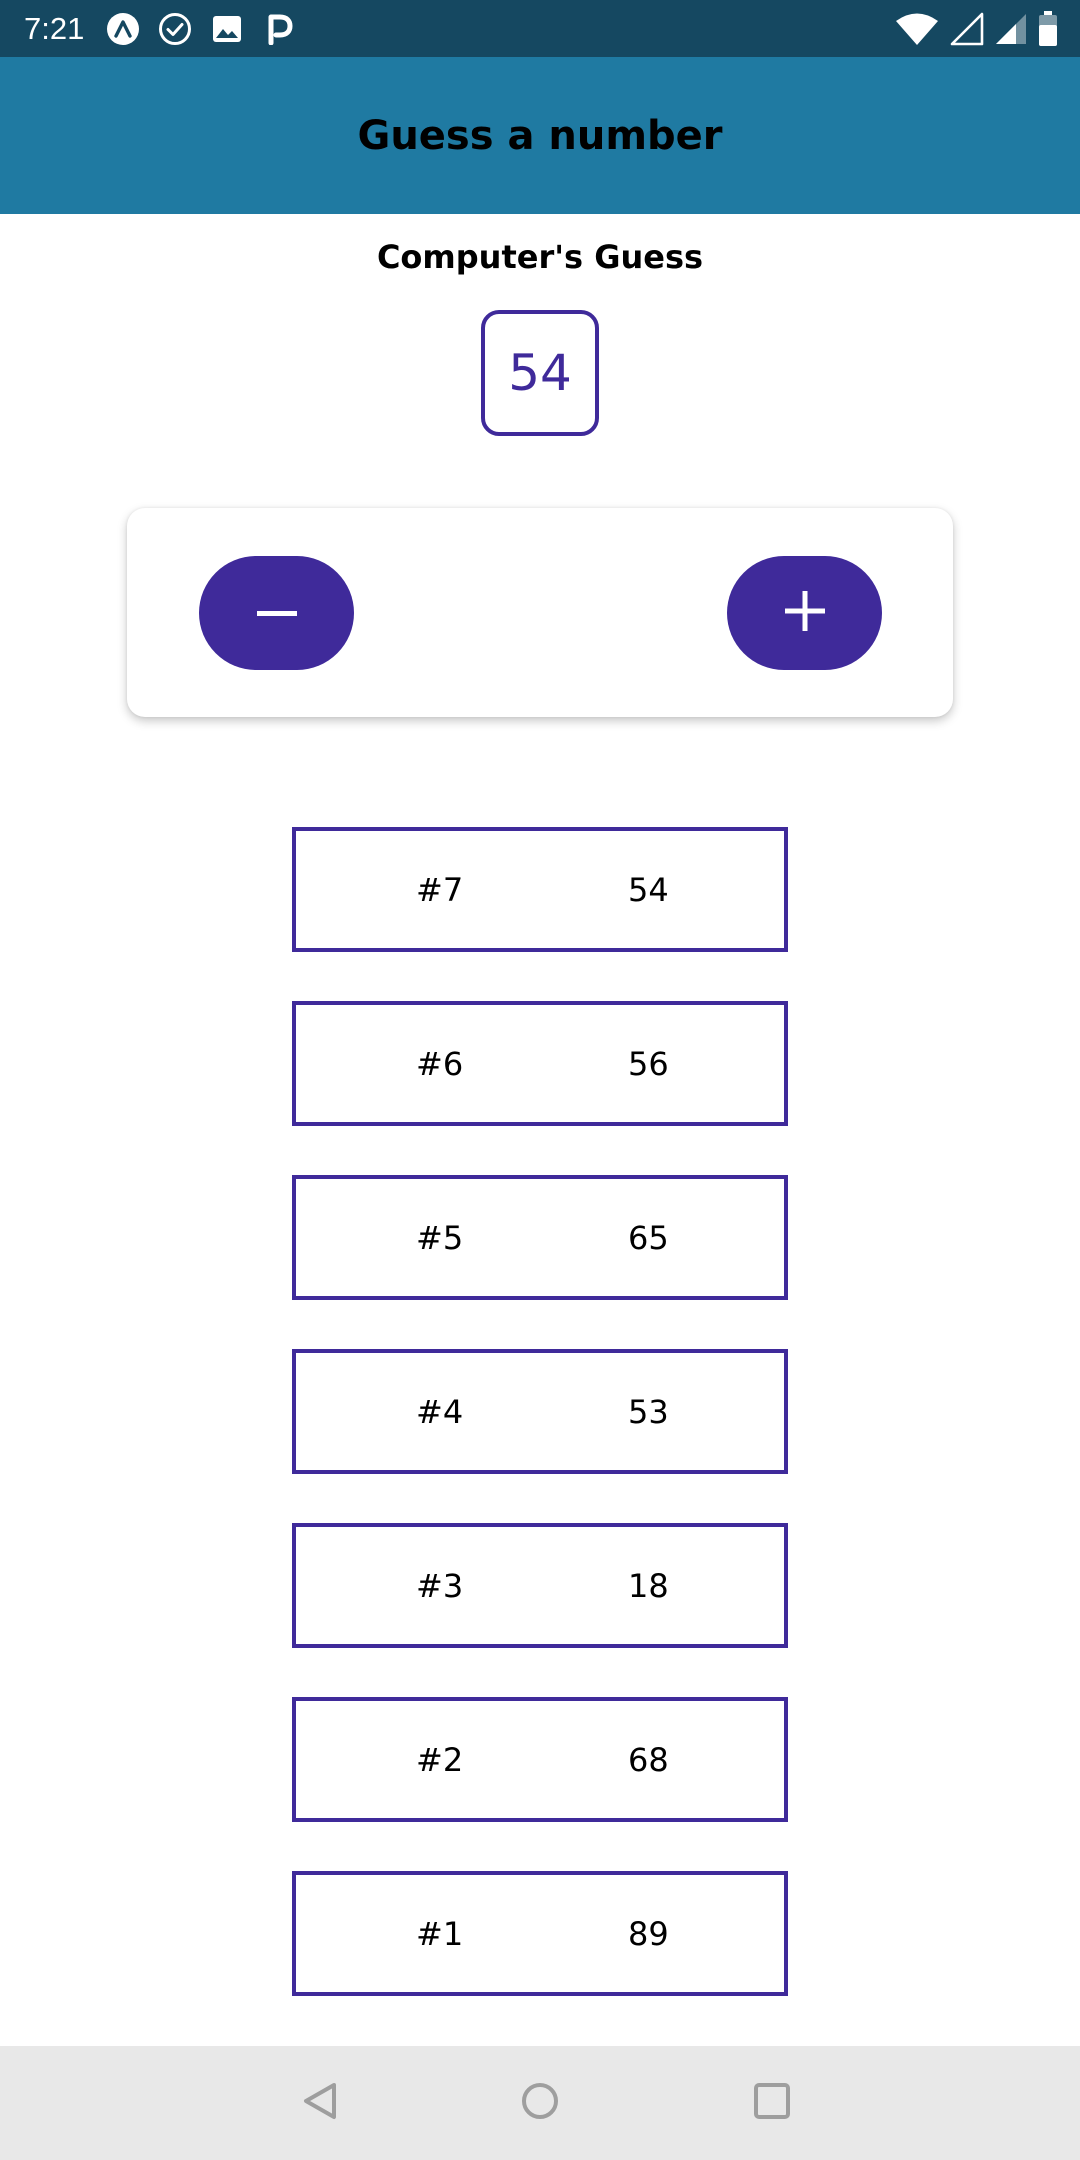 The image size is (1080, 2160). What do you see at coordinates (648, 1933) in the screenshot?
I see `guess-value: 89` at bounding box center [648, 1933].